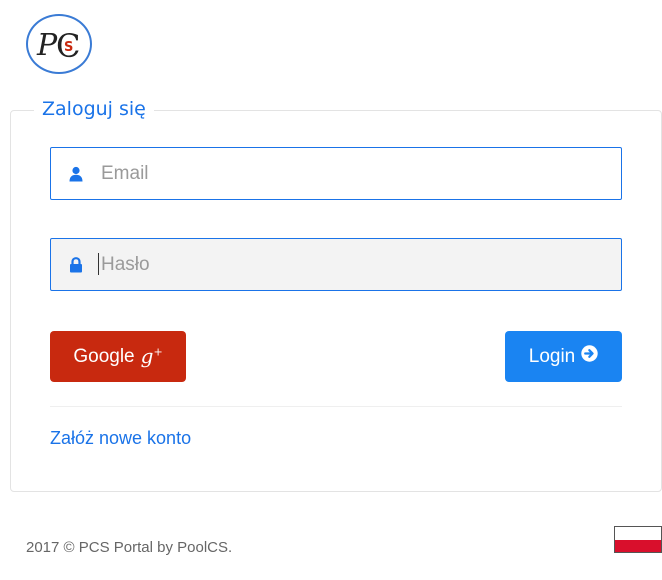  Describe the element at coordinates (94, 109) in the screenshot. I see `login-legend: Zaloguj się` at that location.